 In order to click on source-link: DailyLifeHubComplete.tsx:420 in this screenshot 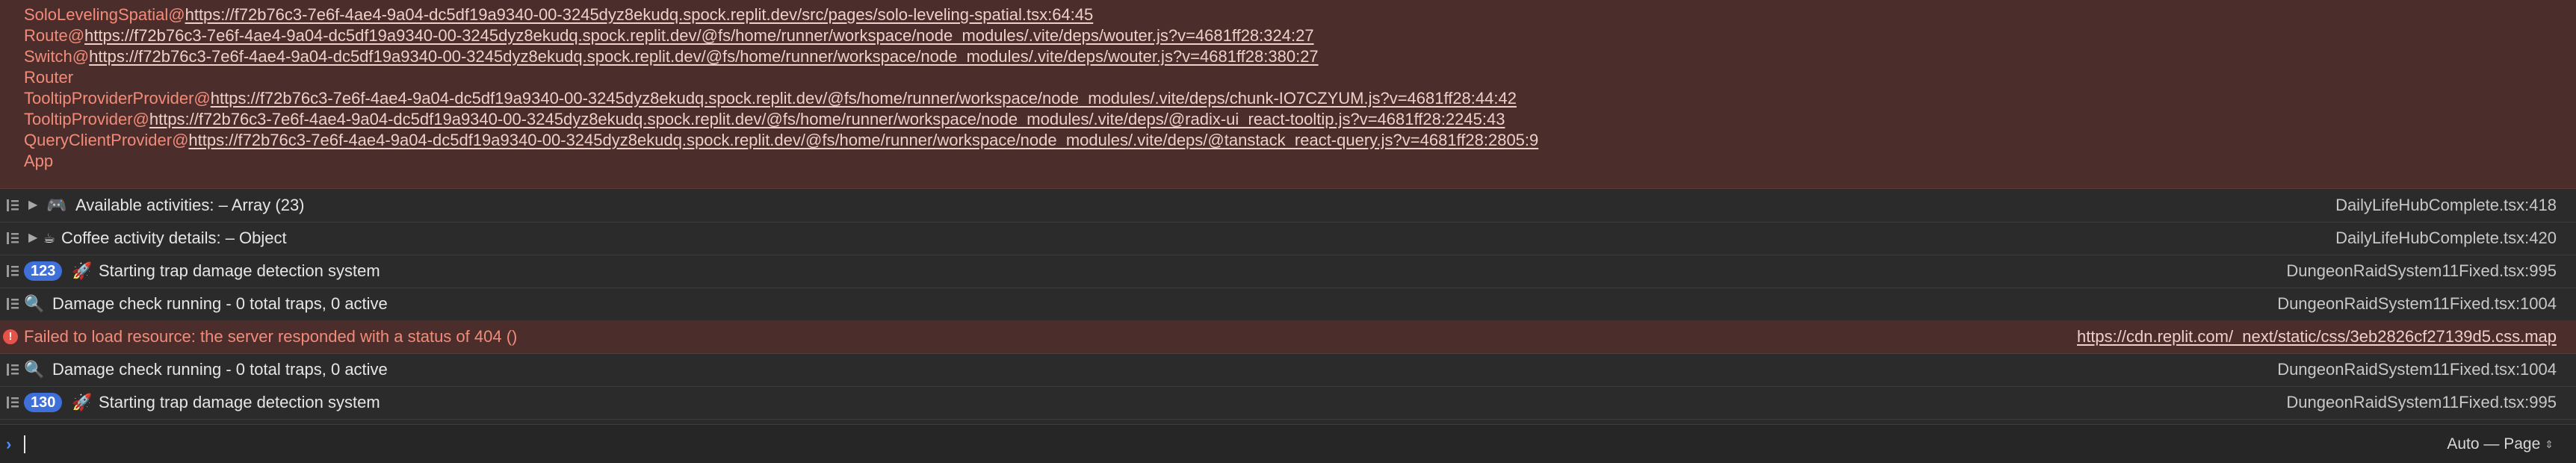, I will do `click(2446, 239)`.